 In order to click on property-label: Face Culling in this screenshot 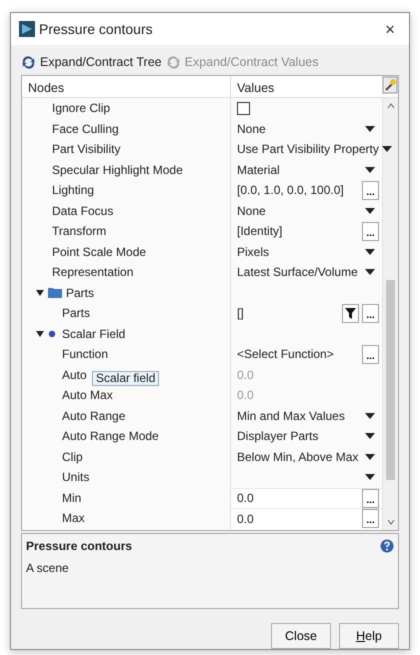, I will do `click(85, 129)`.